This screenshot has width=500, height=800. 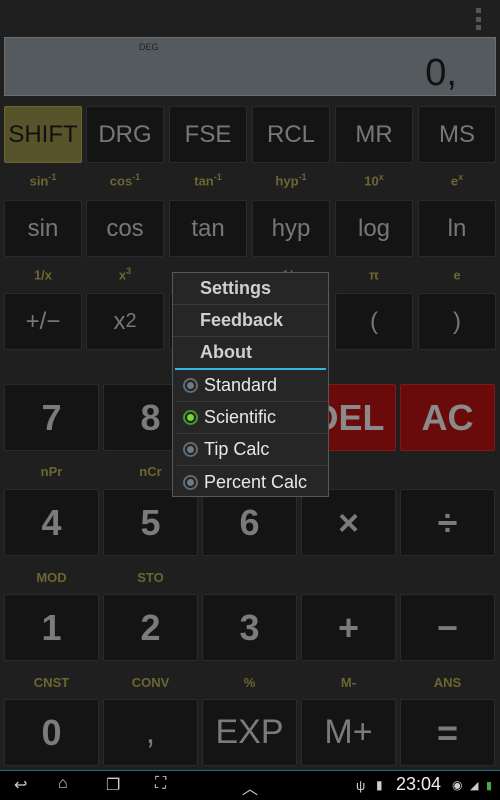 I want to click on key-button: 5, so click(x=150, y=522).